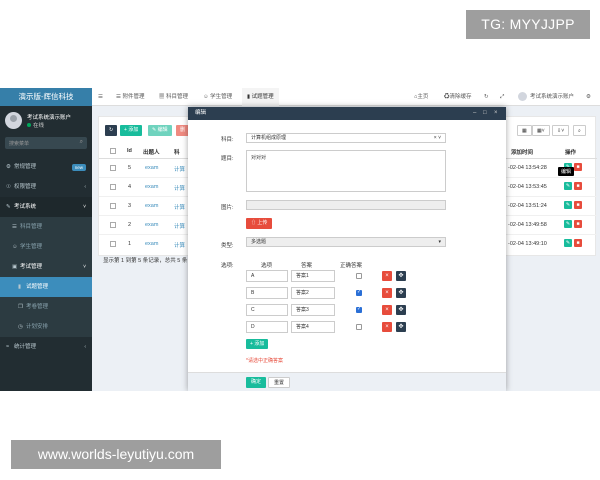 This screenshot has height=480, width=600. What do you see at coordinates (267, 310) in the screenshot?
I see `option-key-input: C` at bounding box center [267, 310].